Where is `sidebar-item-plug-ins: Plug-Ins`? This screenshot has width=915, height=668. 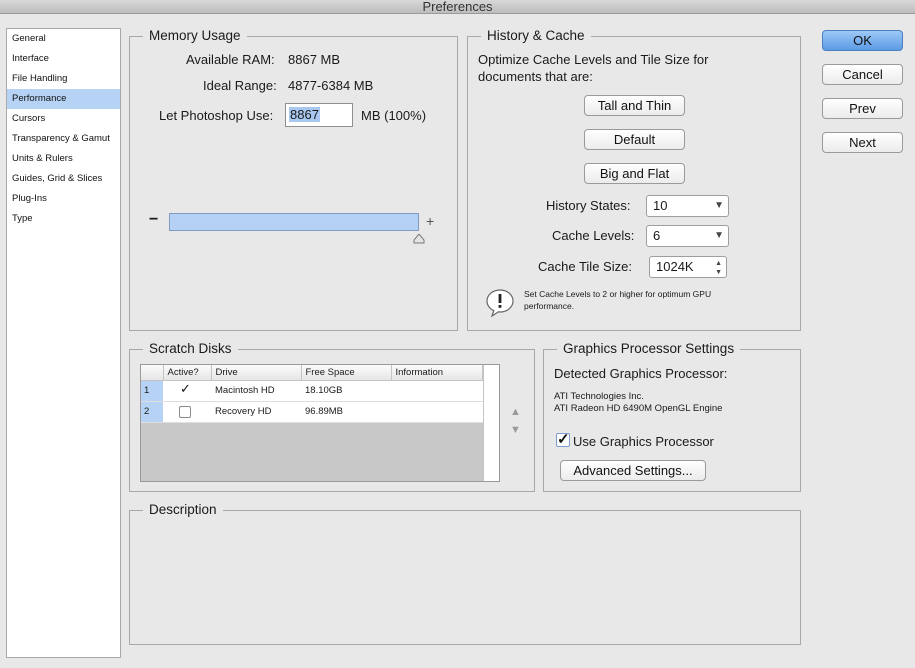
sidebar-item-plug-ins: Plug-Ins is located at coordinates (63, 199).